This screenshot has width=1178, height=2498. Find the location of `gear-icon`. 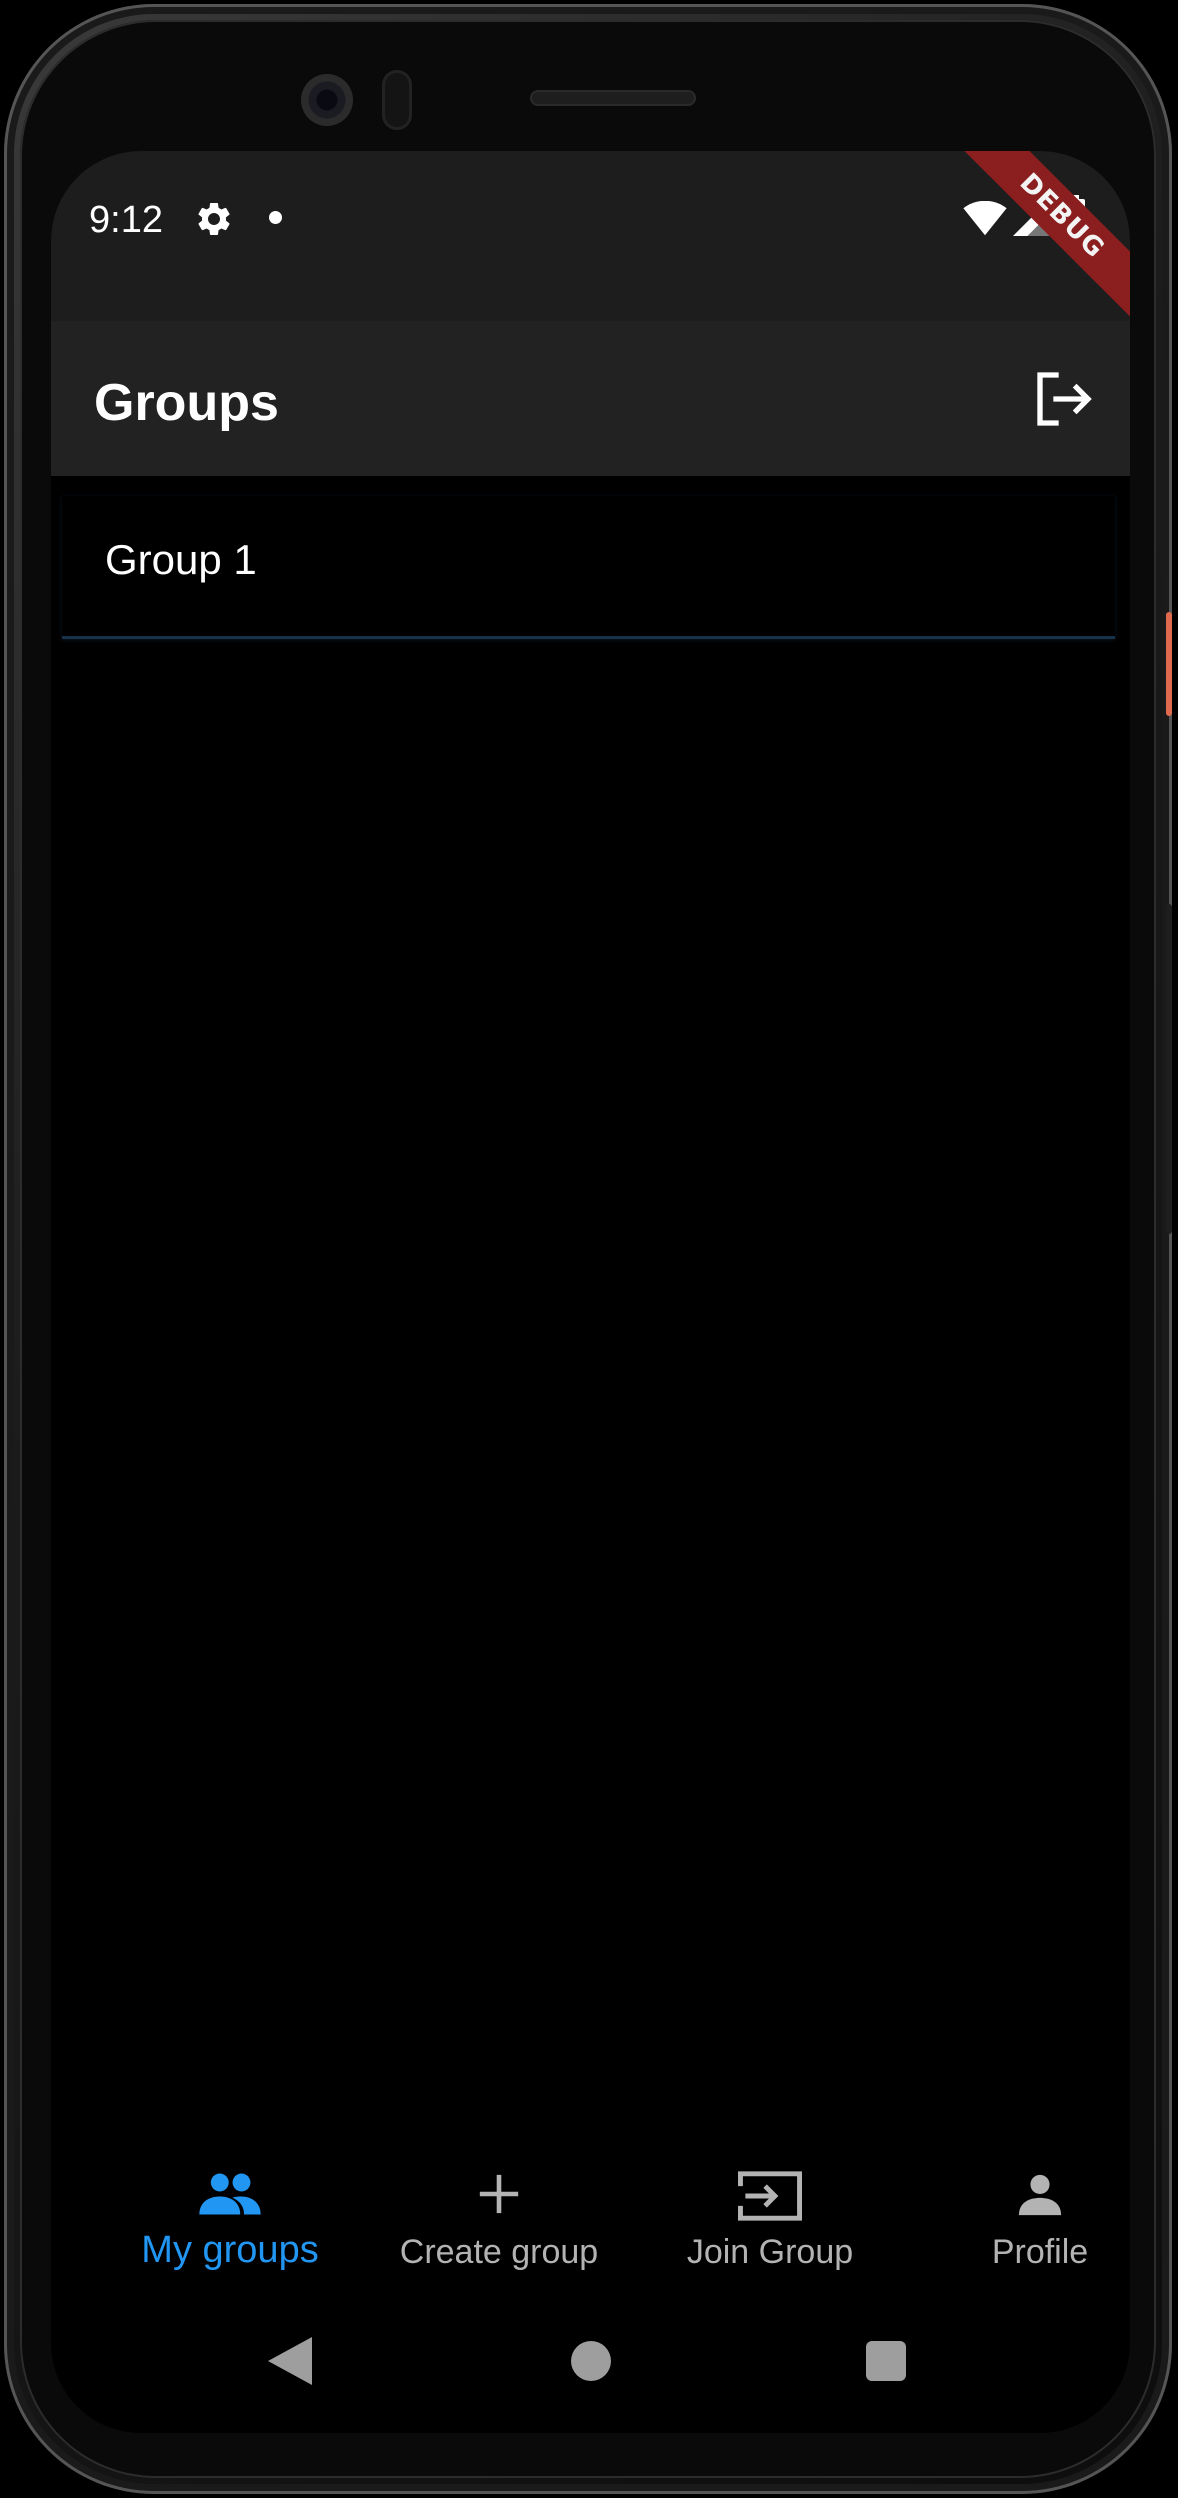

gear-icon is located at coordinates (214, 219).